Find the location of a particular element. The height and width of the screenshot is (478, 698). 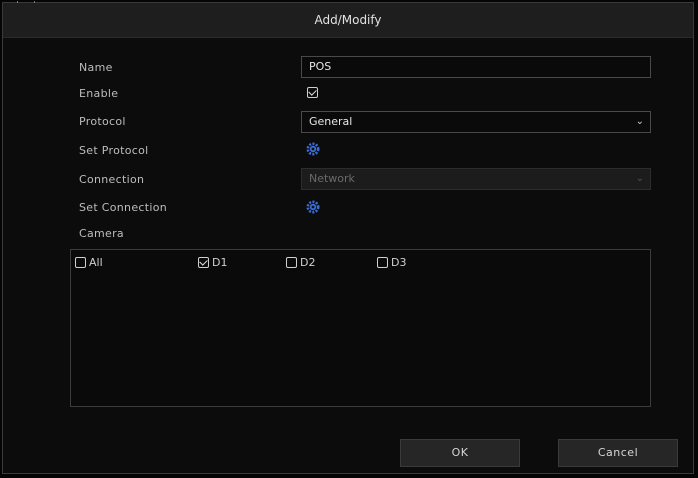

ok-button: OK is located at coordinates (460, 453).